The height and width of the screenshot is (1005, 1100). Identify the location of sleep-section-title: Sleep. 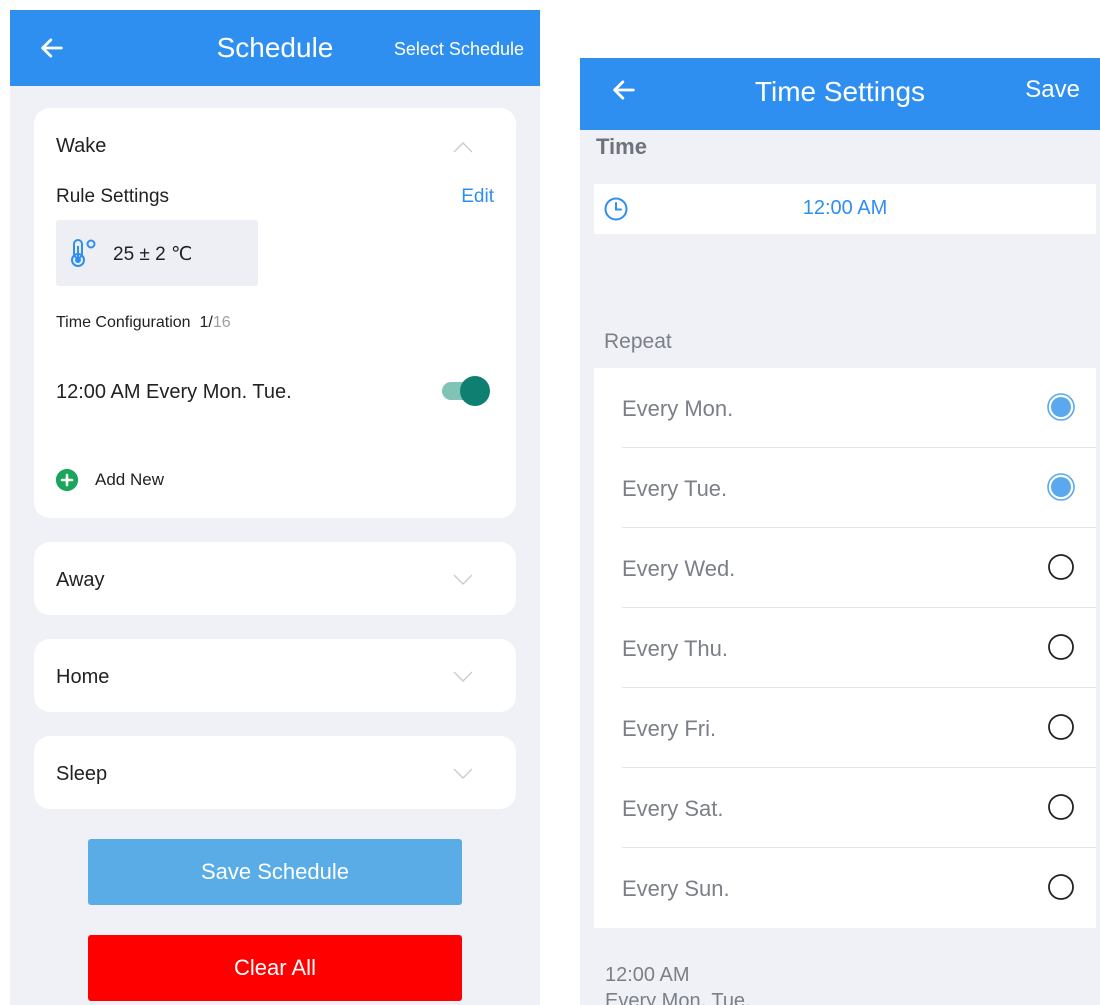
(82, 774).